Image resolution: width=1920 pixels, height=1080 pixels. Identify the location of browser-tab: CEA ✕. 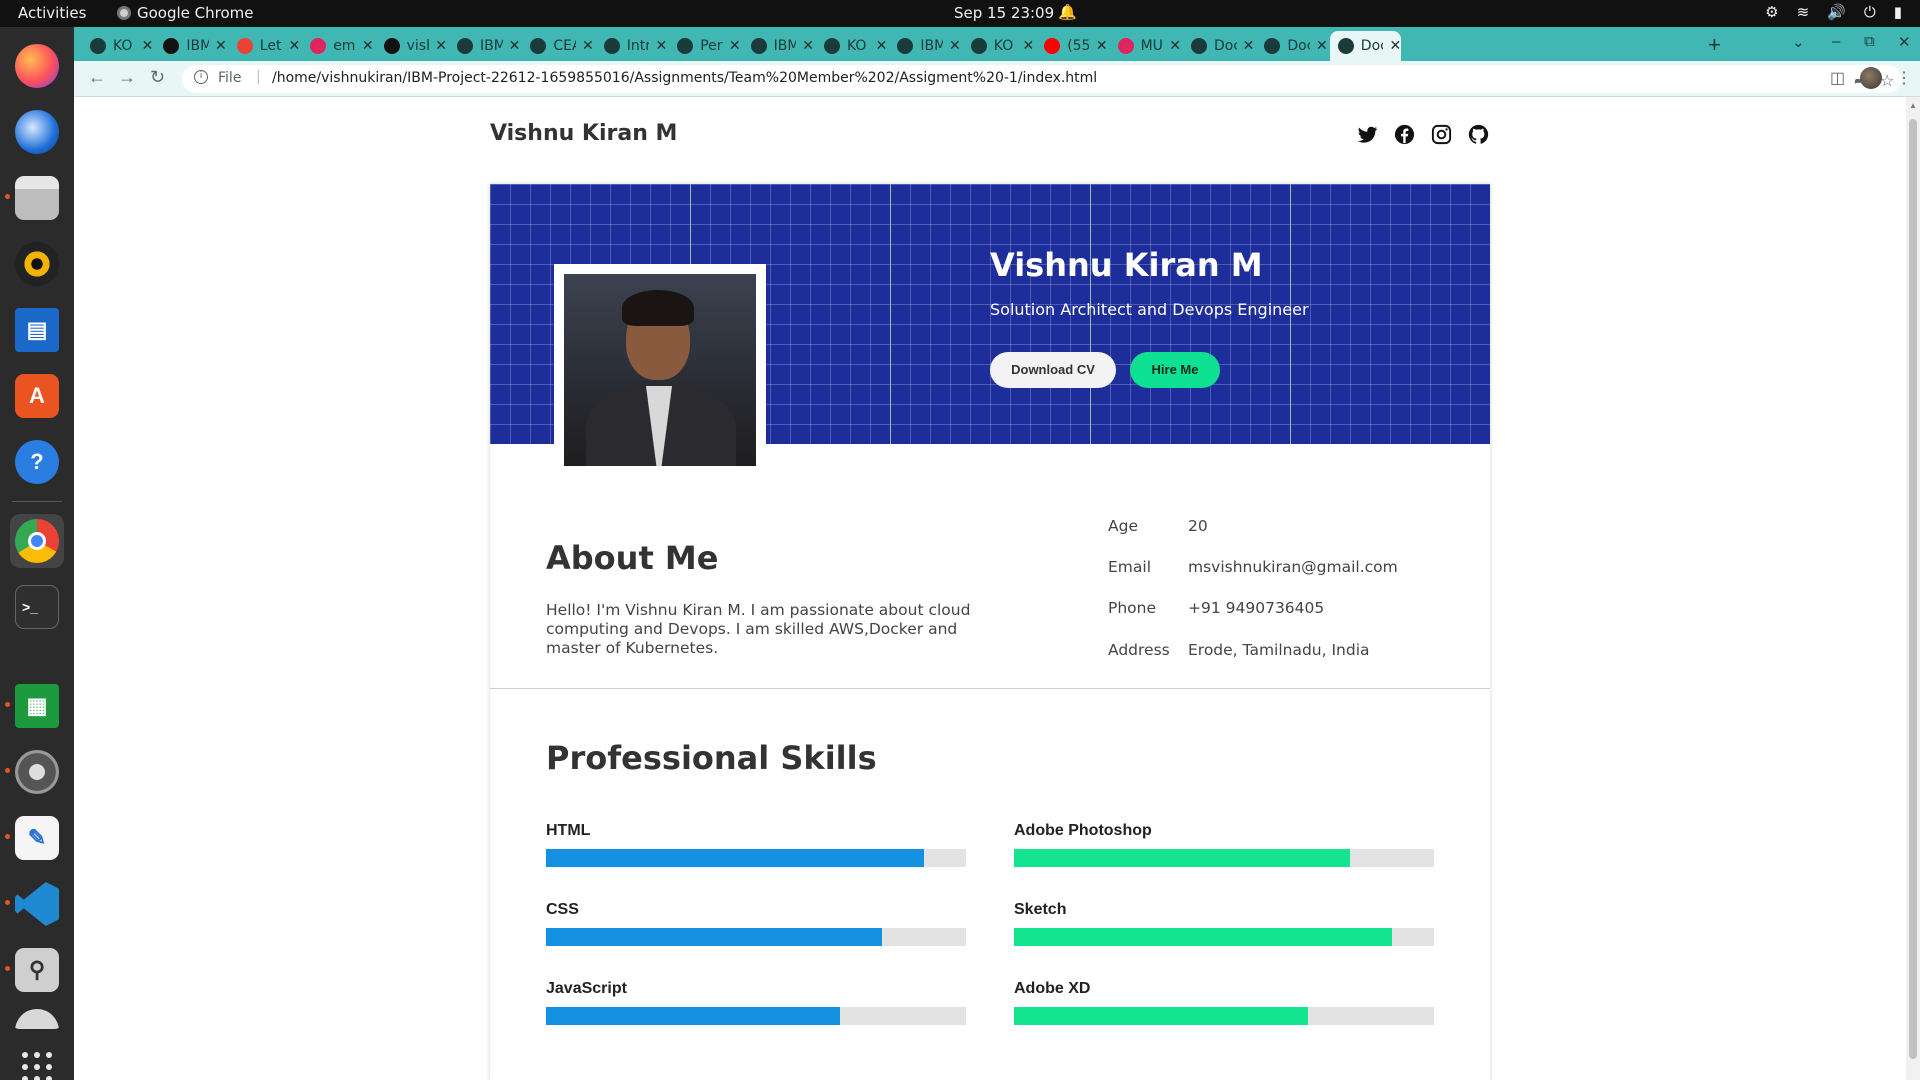
(558, 46).